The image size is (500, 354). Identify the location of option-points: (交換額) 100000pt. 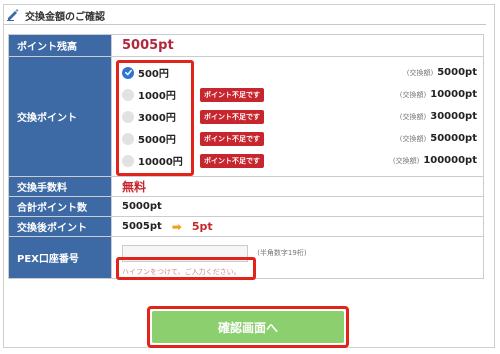
(435, 161).